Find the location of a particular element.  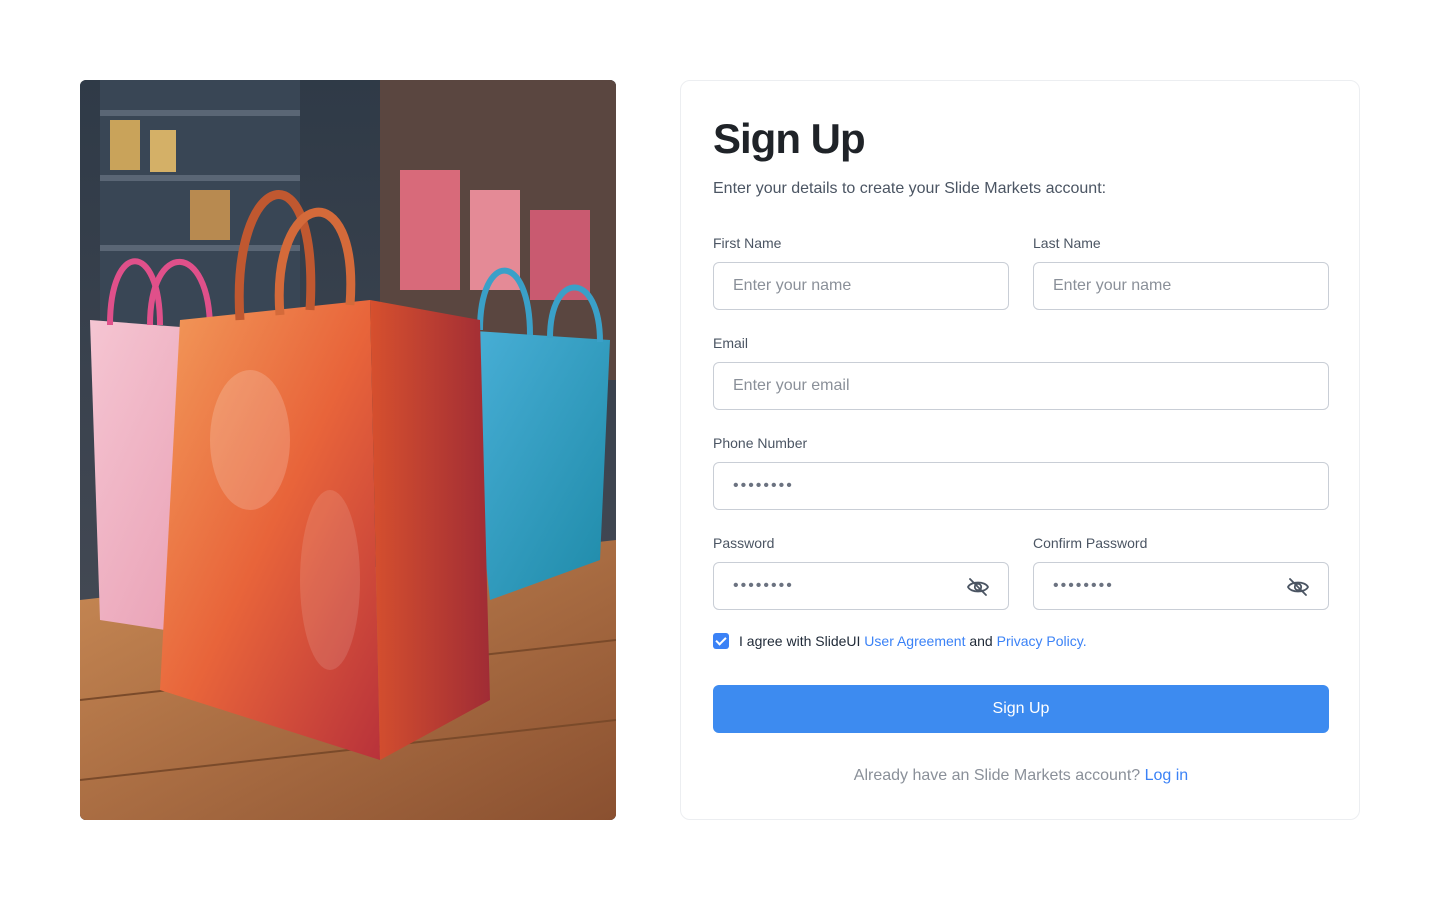

password-label: Password is located at coordinates (744, 543).